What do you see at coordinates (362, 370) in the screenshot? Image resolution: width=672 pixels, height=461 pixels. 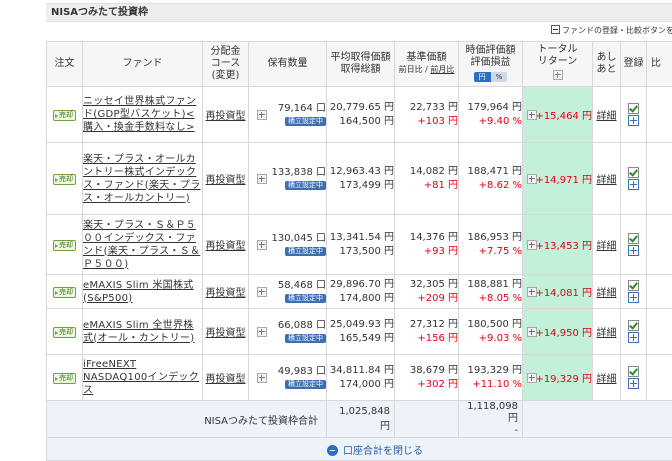 I see `avg-price: 34,811.84 円` at bounding box center [362, 370].